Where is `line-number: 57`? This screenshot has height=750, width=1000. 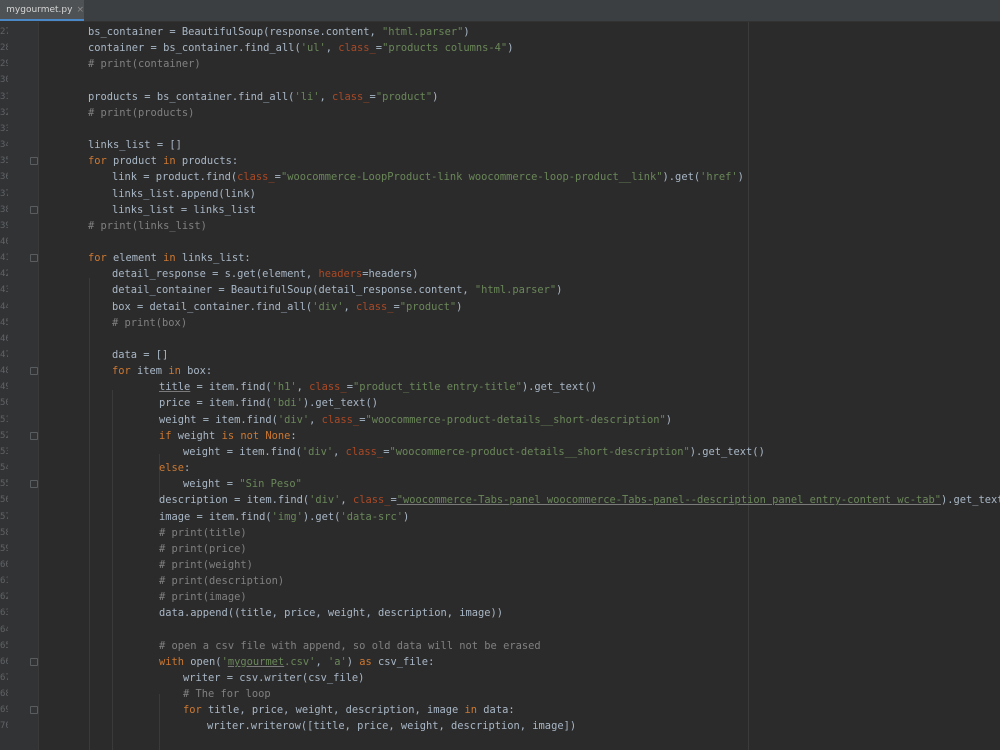
line-number: 57 is located at coordinates (4, 516).